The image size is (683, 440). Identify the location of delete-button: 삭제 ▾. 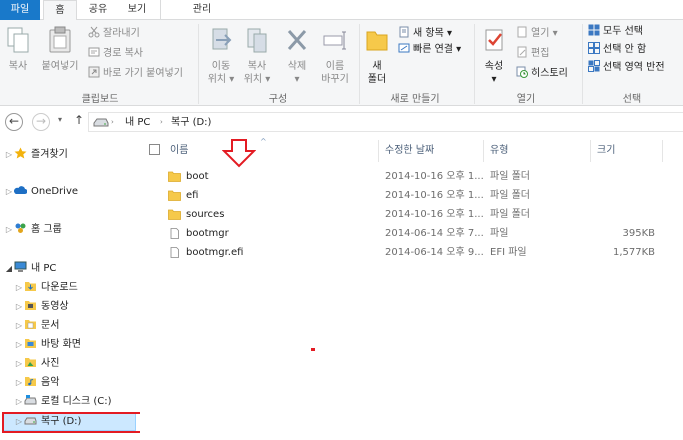
(297, 56).